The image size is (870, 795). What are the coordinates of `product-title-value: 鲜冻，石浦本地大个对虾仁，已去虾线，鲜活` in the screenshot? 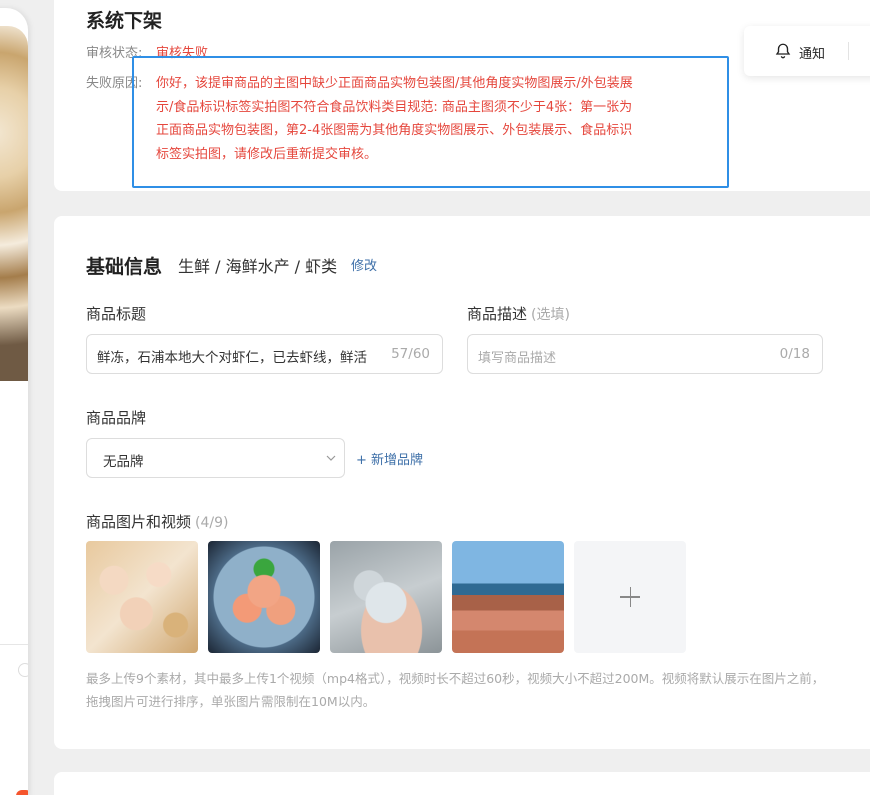 It's located at (237, 356).